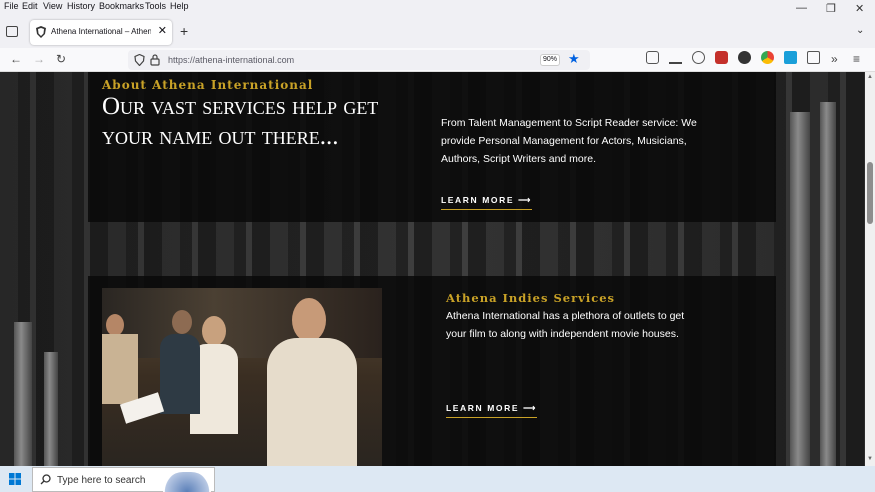  Describe the element at coordinates (744, 57) in the screenshot. I see `extension-icon` at that location.